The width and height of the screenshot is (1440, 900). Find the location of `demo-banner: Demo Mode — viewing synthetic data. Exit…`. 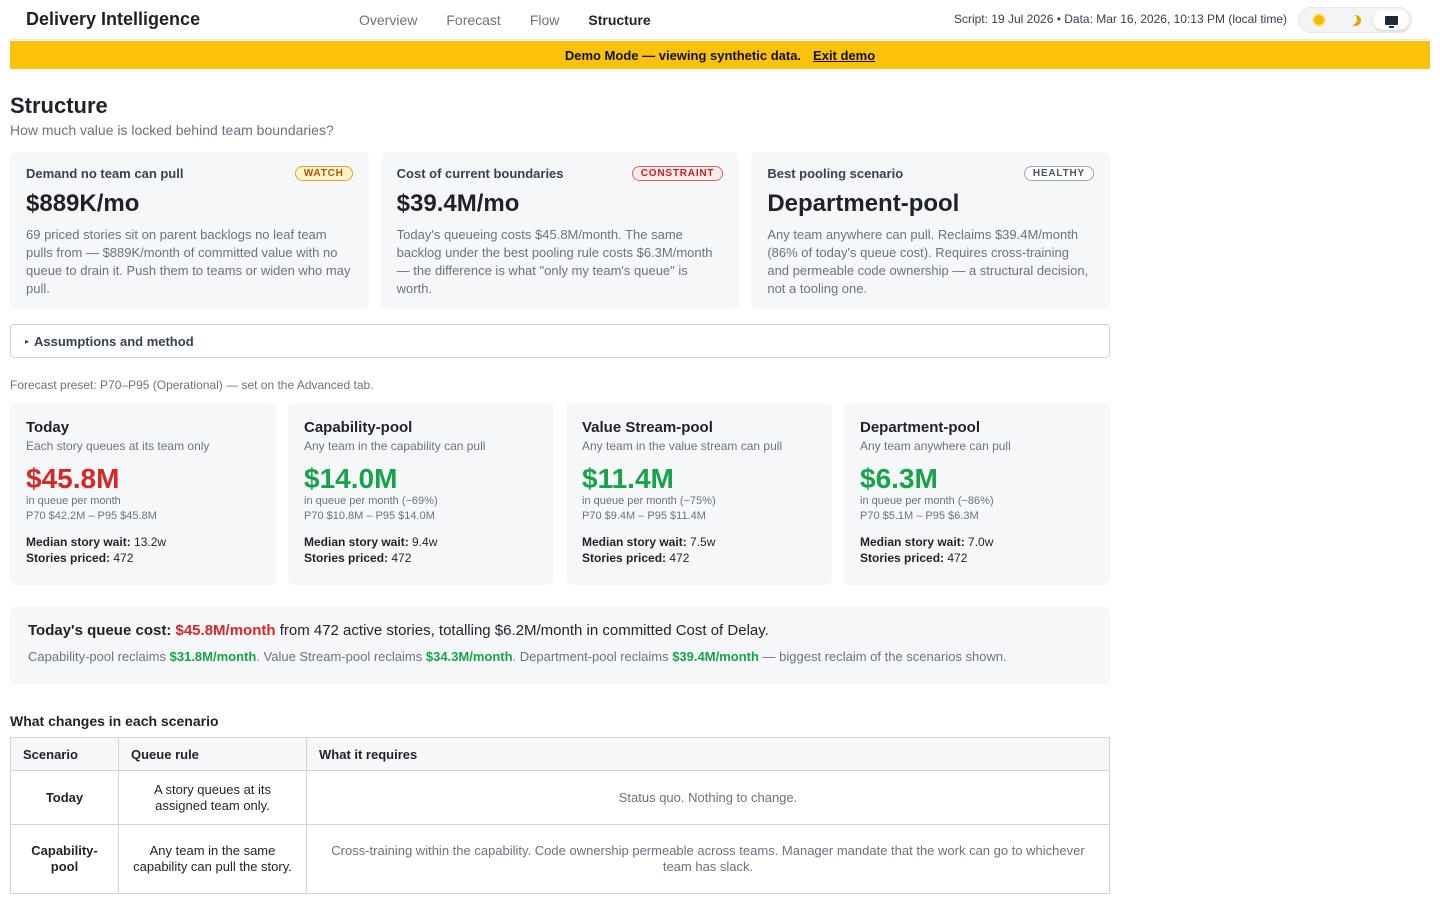

demo-banner: Demo Mode — viewing synthetic data. Exit… is located at coordinates (720, 55).